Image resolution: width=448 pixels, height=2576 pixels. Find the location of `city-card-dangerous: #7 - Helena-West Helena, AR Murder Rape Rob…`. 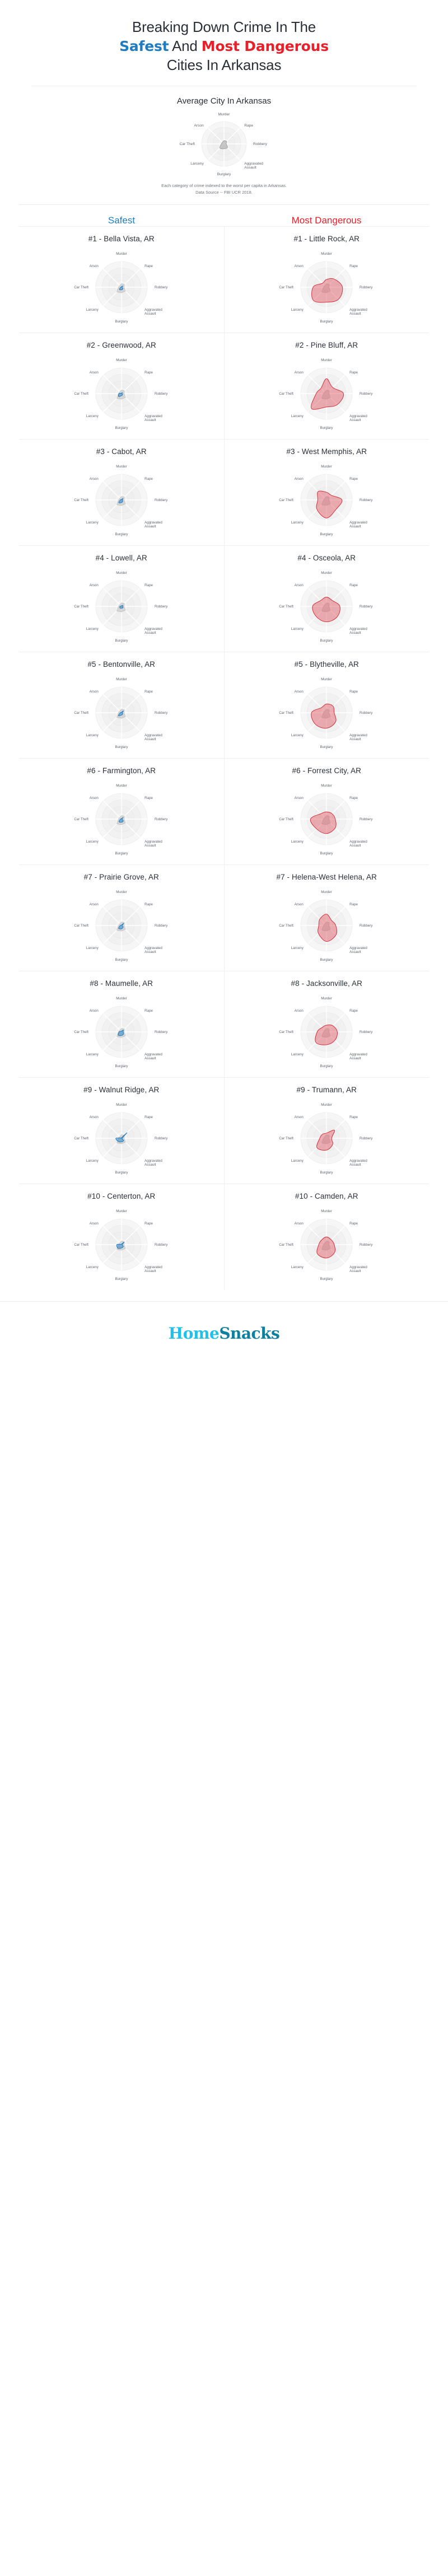

city-card-dangerous: #7 - Helena-West Helena, AR Murder Rape Rob… is located at coordinates (327, 917).